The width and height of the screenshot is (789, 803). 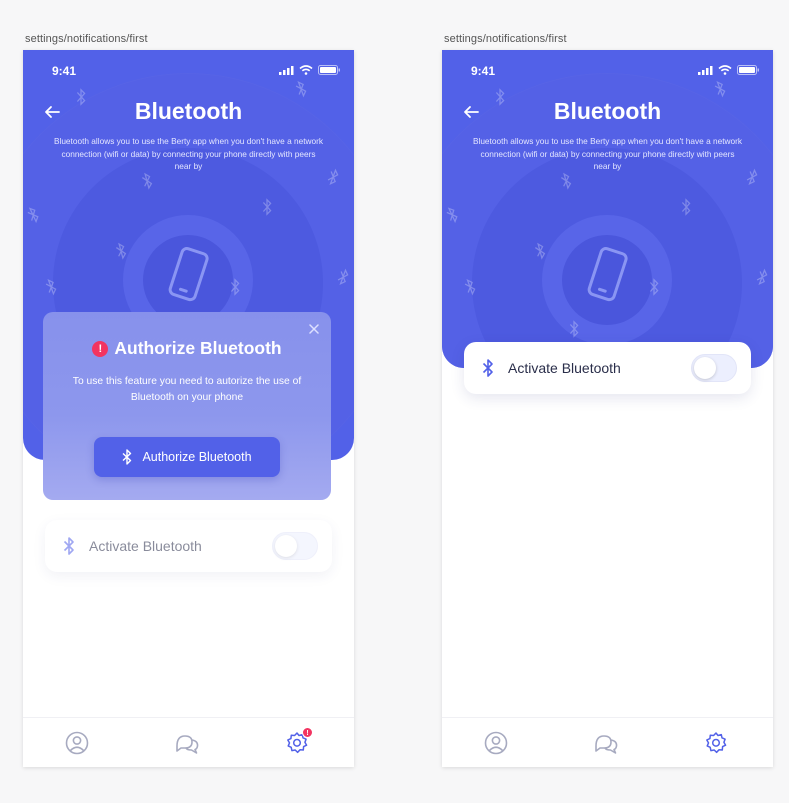 I want to click on tab-settings, so click(x=716, y=743).